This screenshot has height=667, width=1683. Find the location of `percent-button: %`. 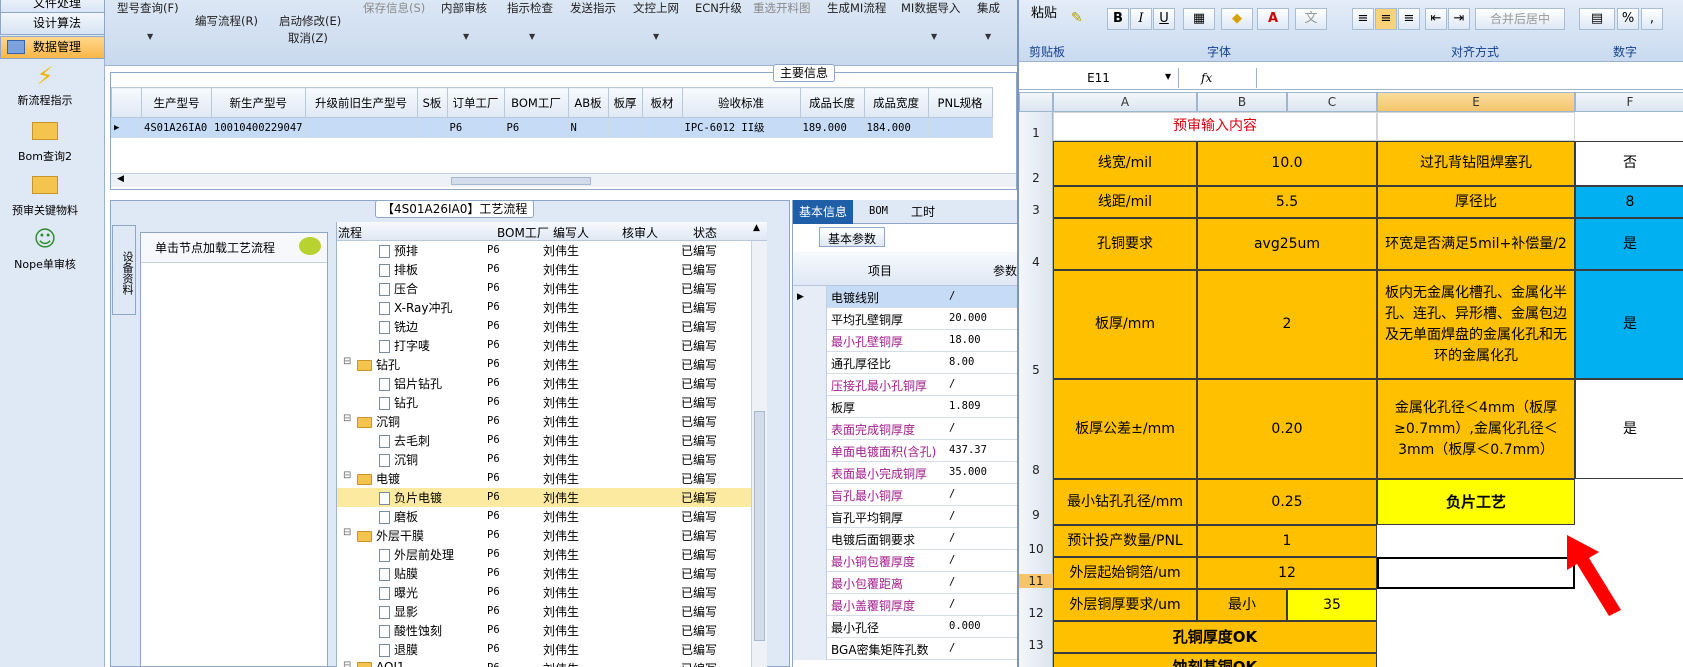

percent-button: % is located at coordinates (1628, 19).